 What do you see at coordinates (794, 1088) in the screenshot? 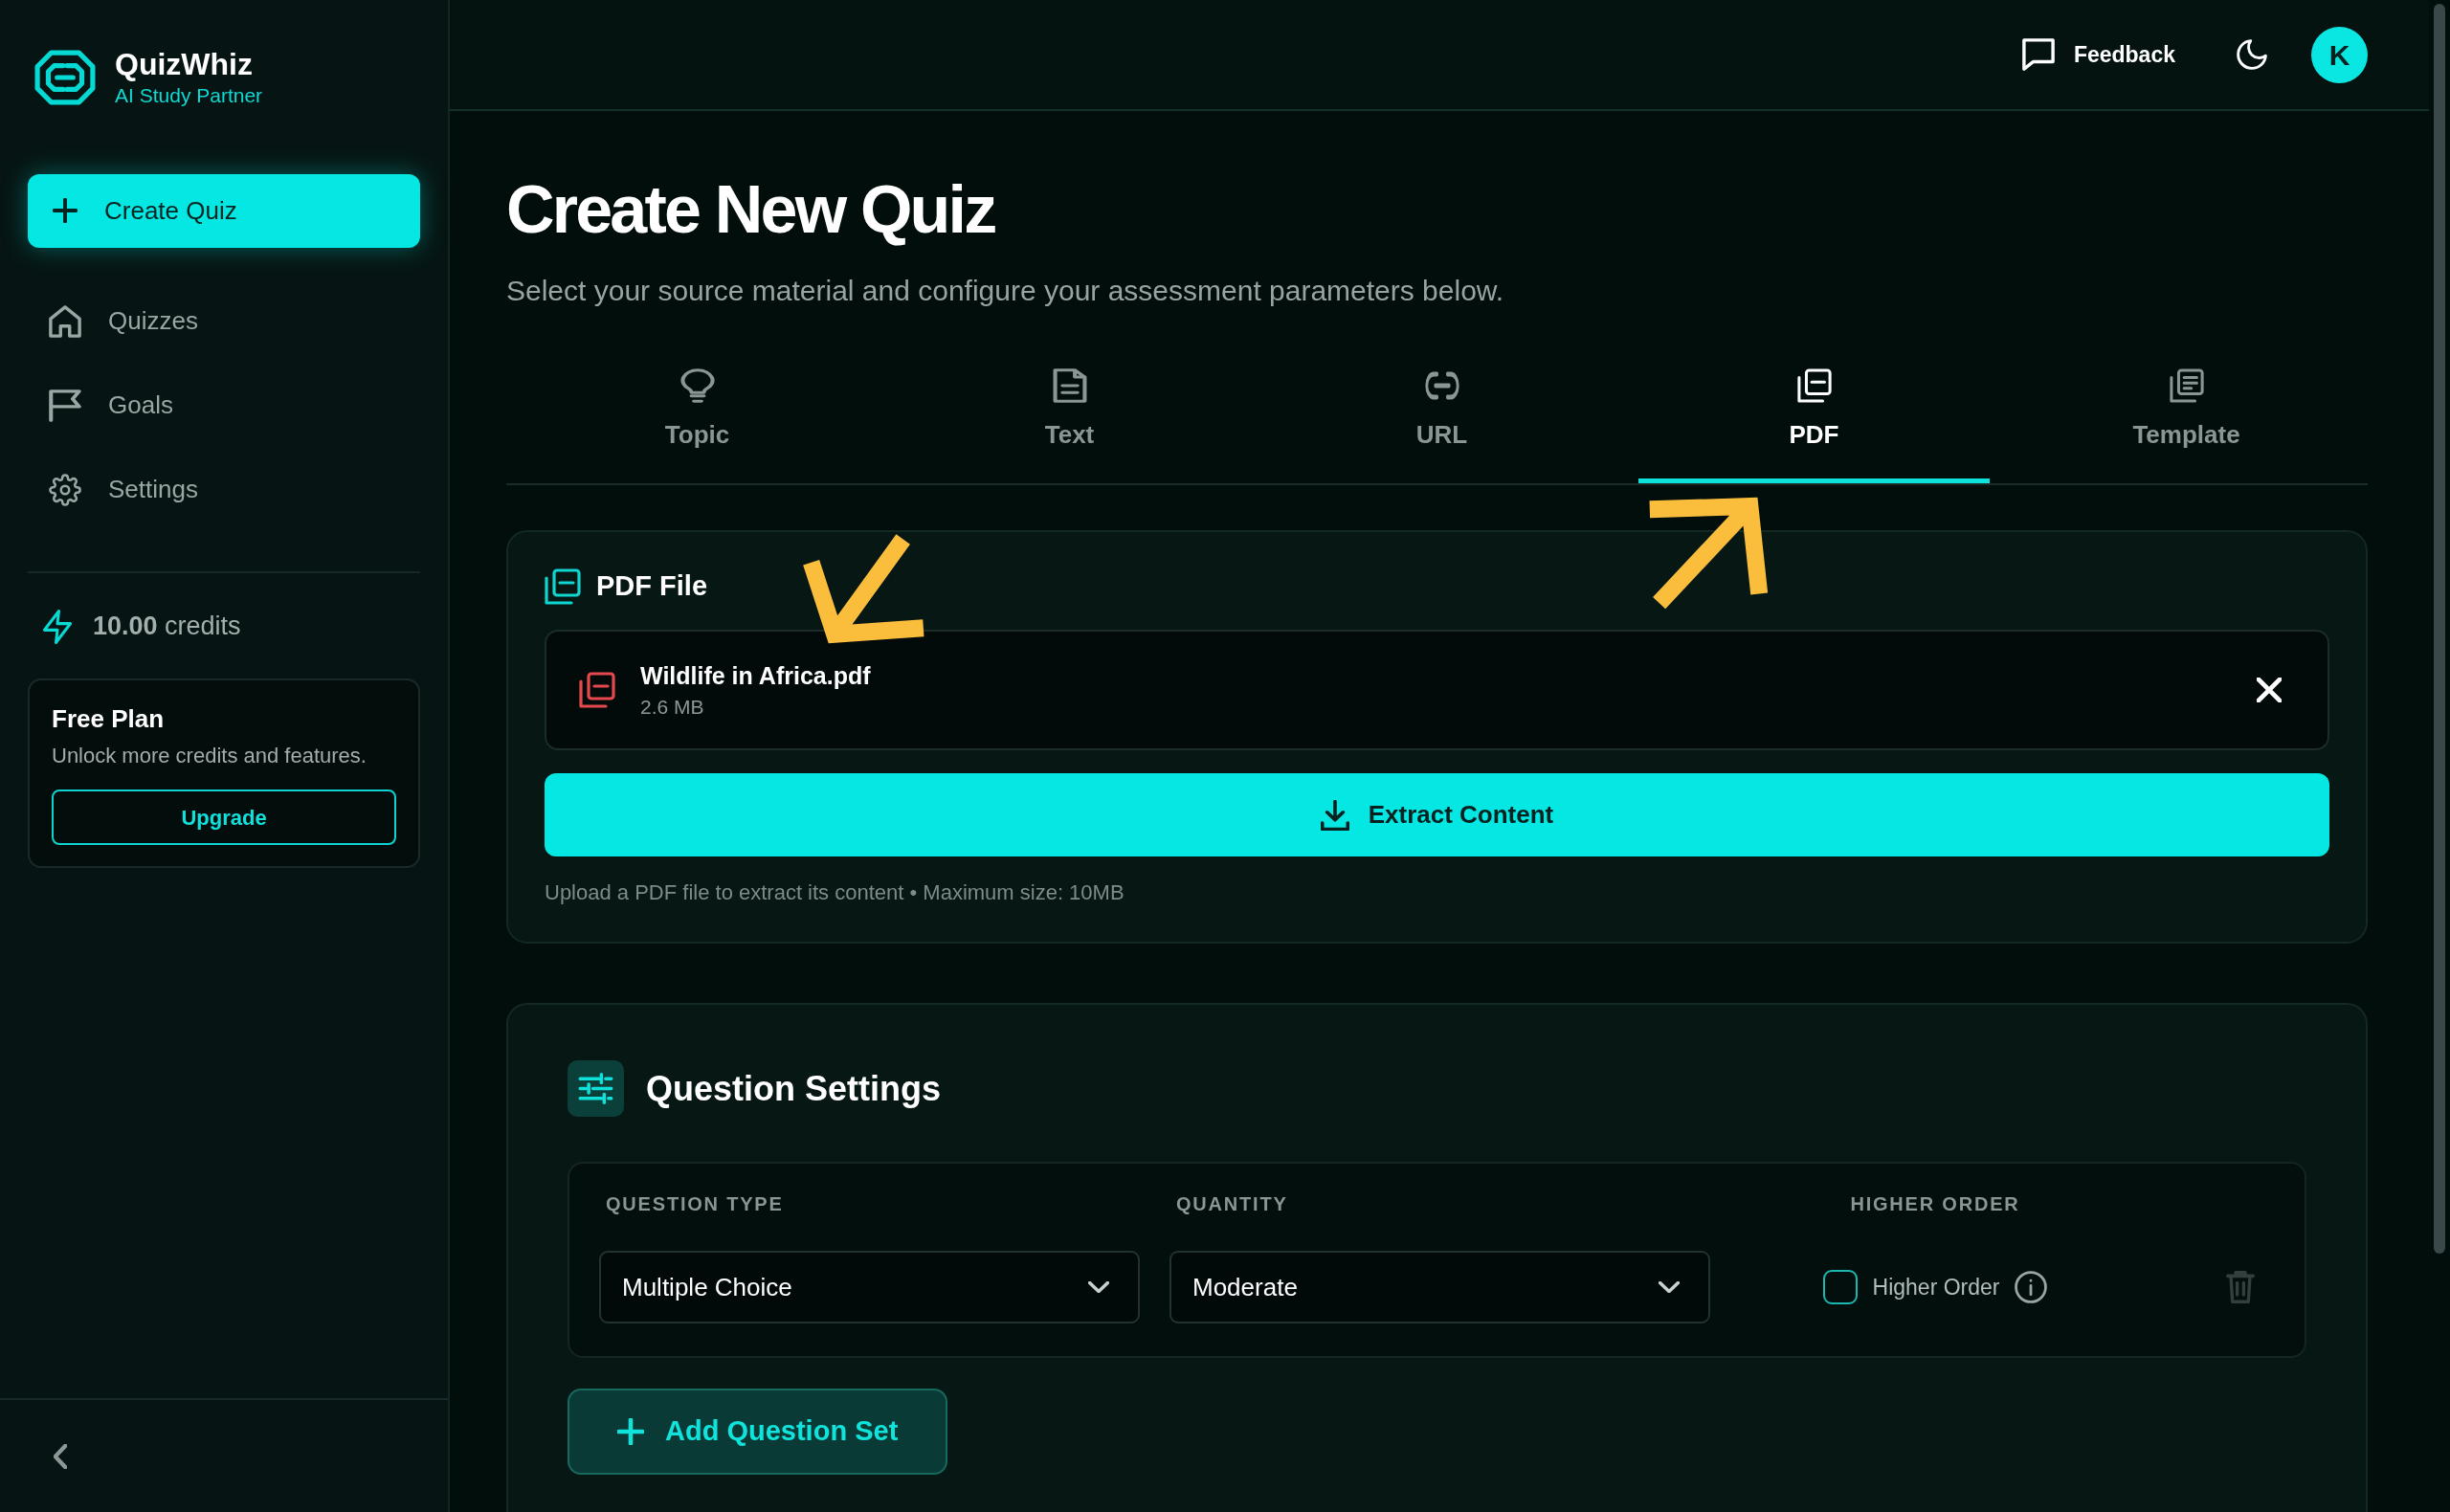
I see `section-title: Question Settings` at bounding box center [794, 1088].